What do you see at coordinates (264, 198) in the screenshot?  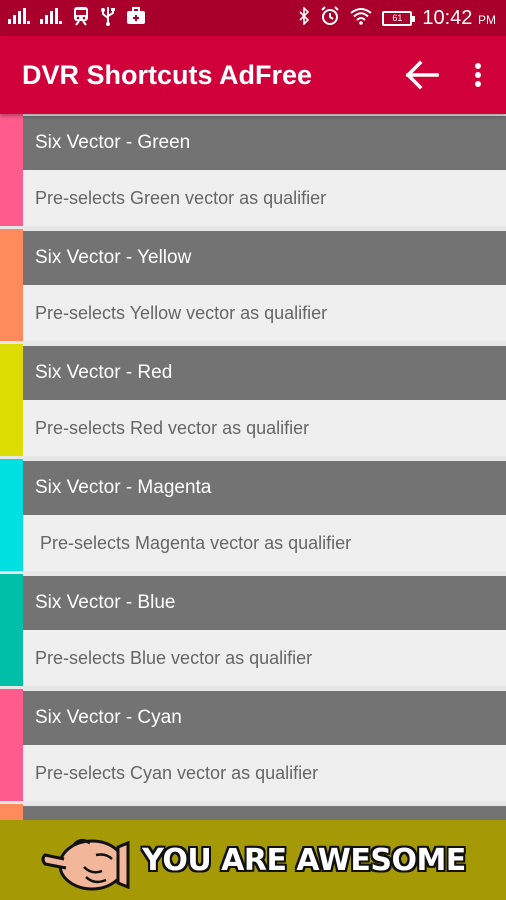 I see `item-description: Pre-selects Green vector as qualifier` at bounding box center [264, 198].